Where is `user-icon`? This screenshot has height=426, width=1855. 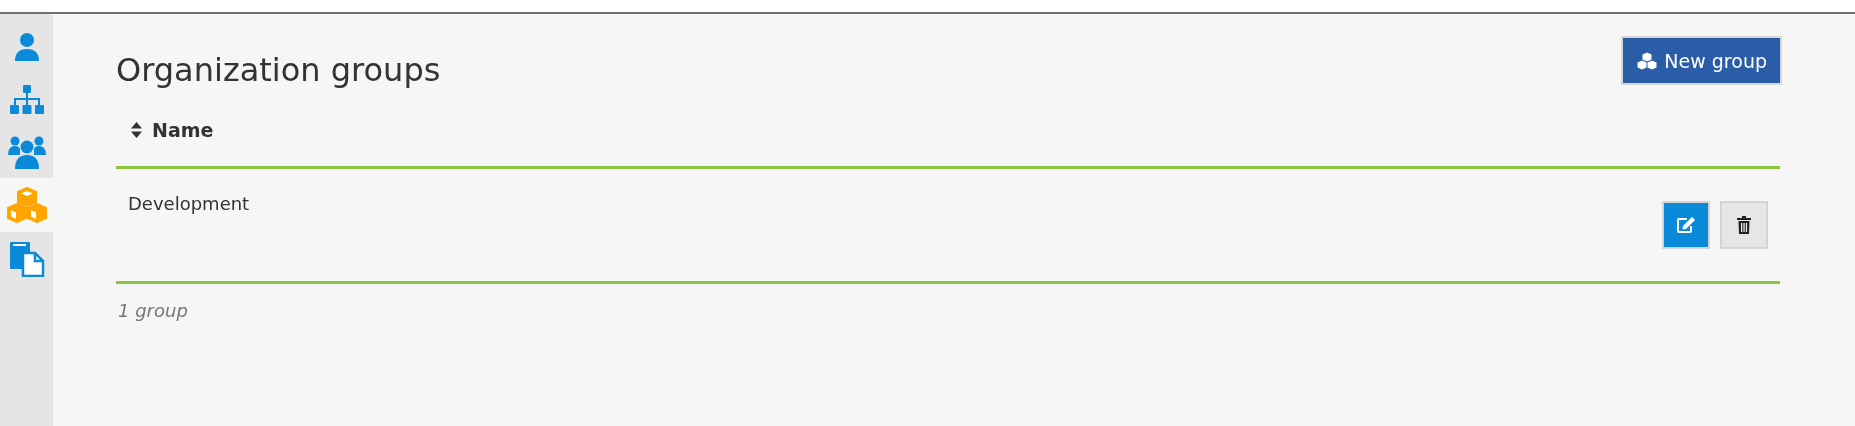
user-icon is located at coordinates (26, 47).